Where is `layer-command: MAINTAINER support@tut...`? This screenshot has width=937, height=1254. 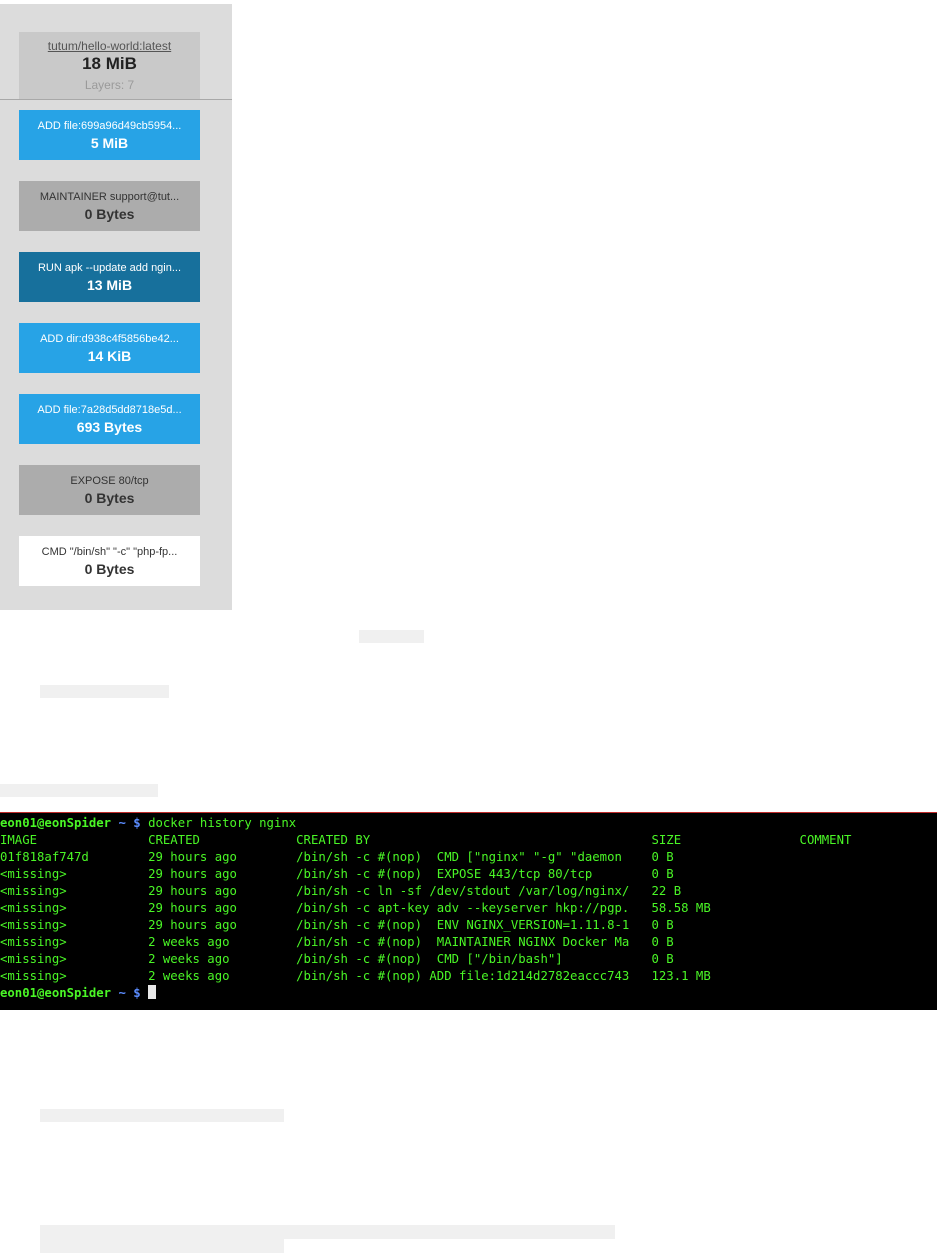 layer-command: MAINTAINER support@tut... is located at coordinates (109, 197).